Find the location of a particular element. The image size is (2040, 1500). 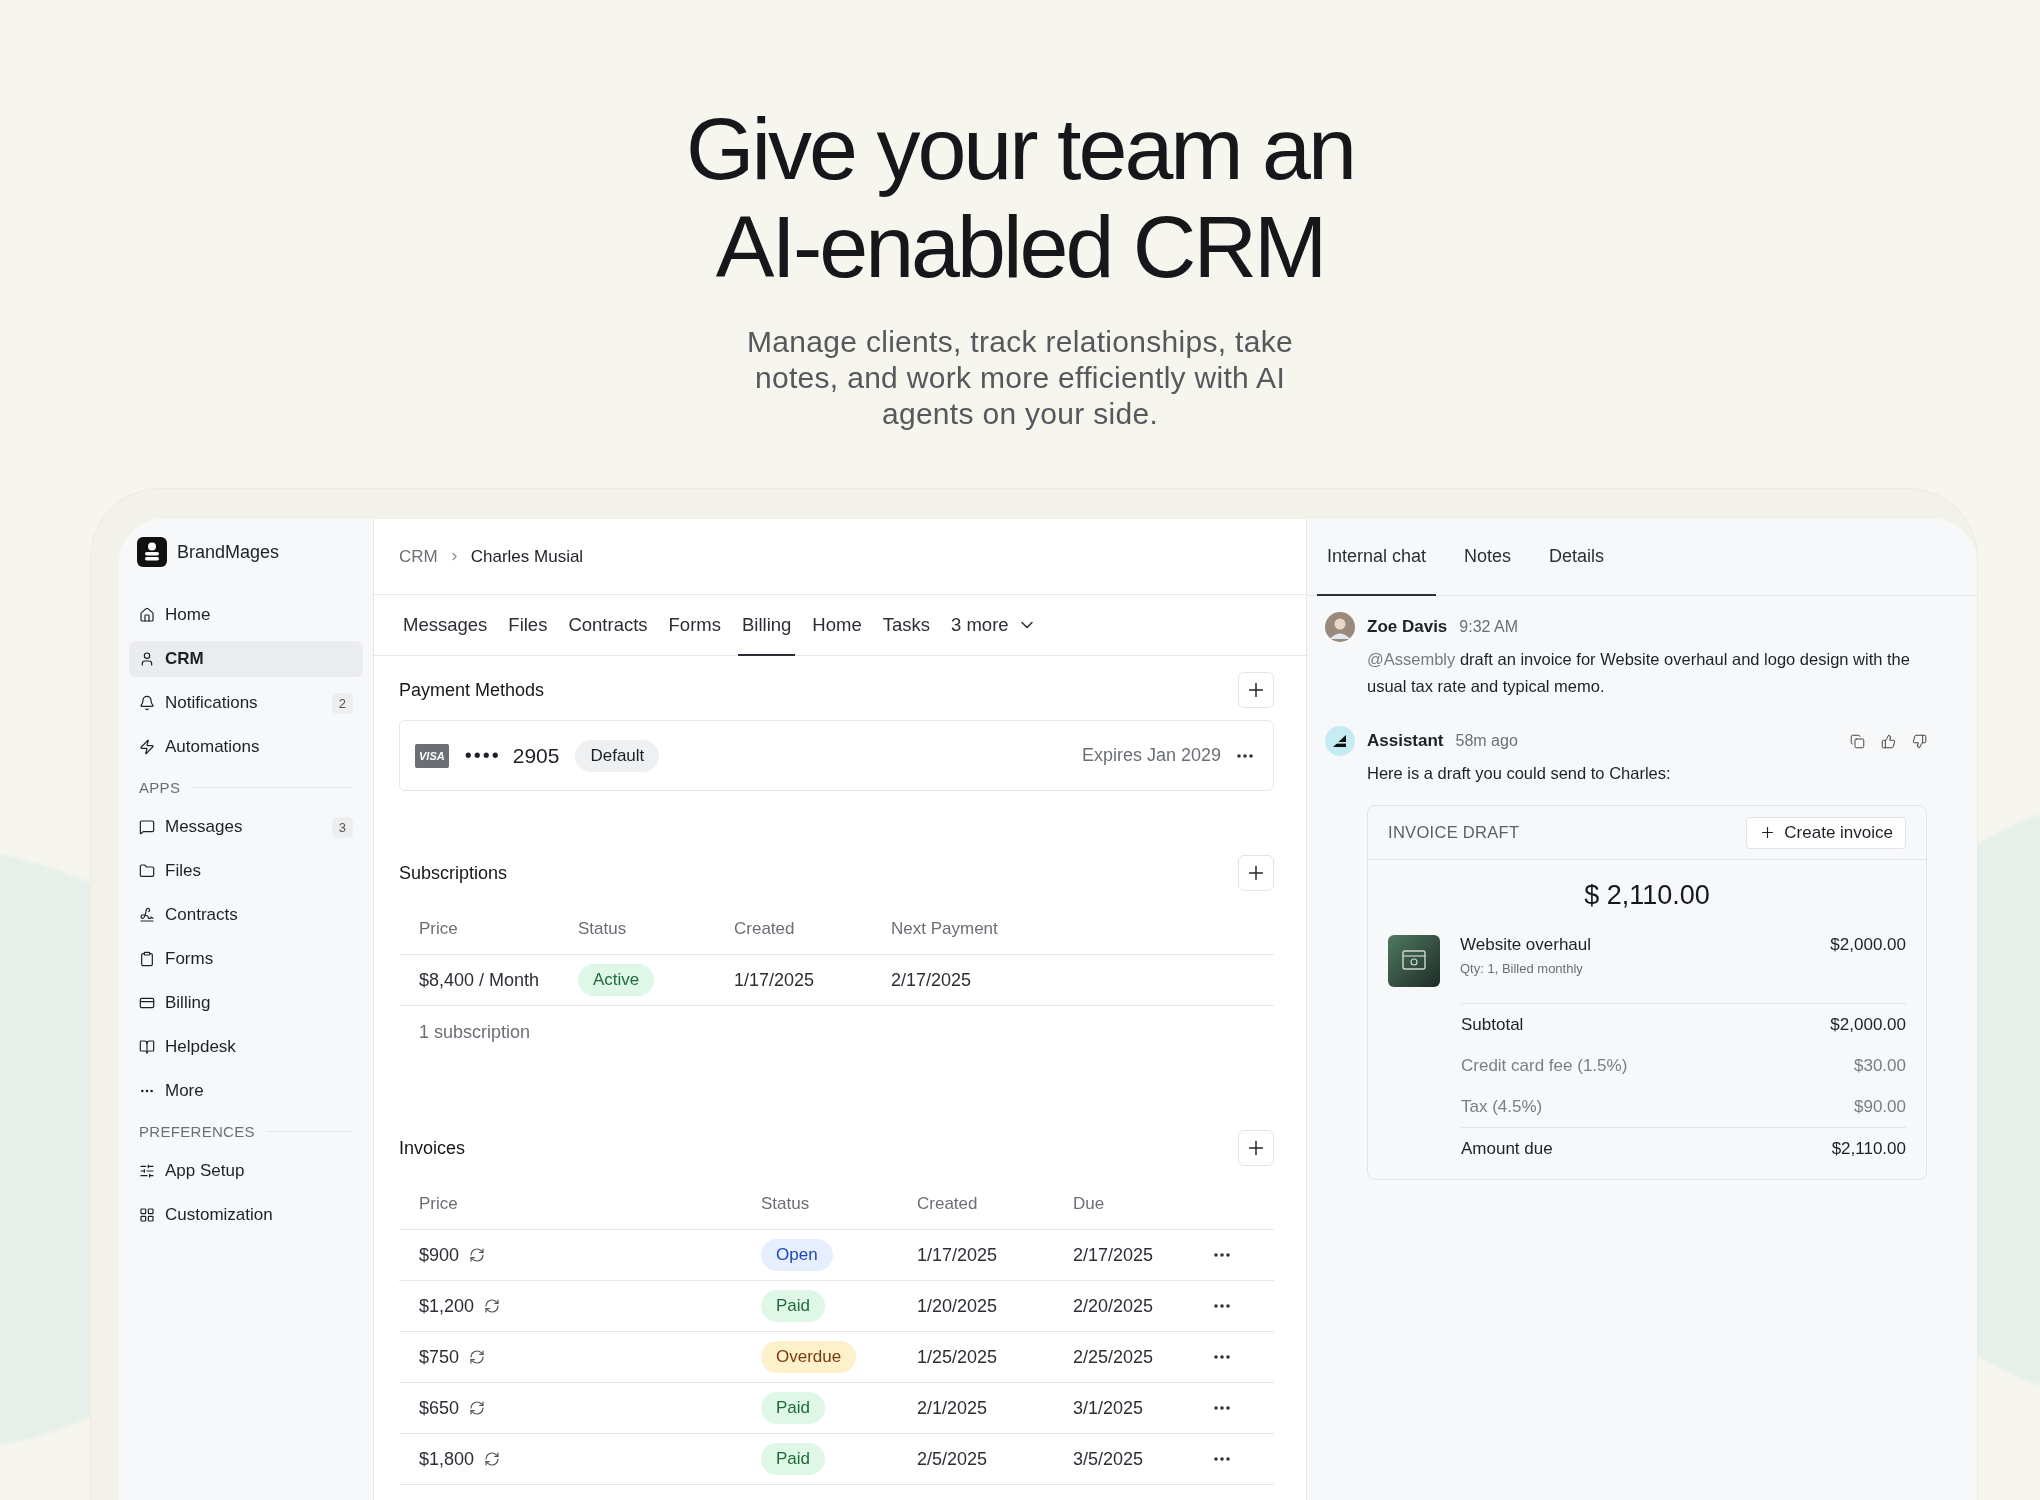

message-text: Here is a draft you could send to Charles: is located at coordinates (1519, 773).